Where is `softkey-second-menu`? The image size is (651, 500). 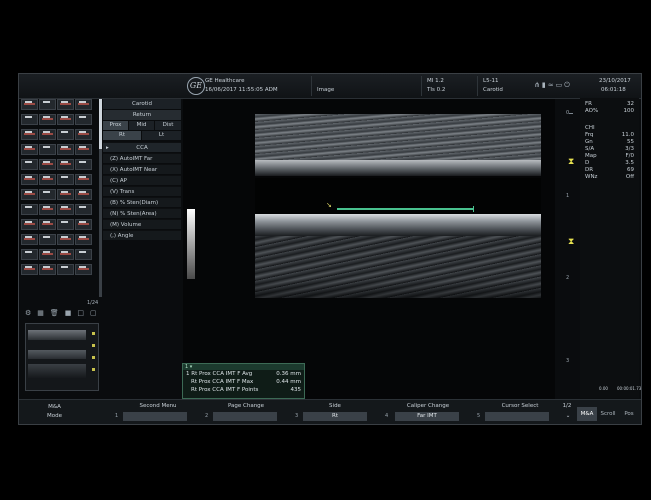 softkey-second-menu is located at coordinates (155, 416).